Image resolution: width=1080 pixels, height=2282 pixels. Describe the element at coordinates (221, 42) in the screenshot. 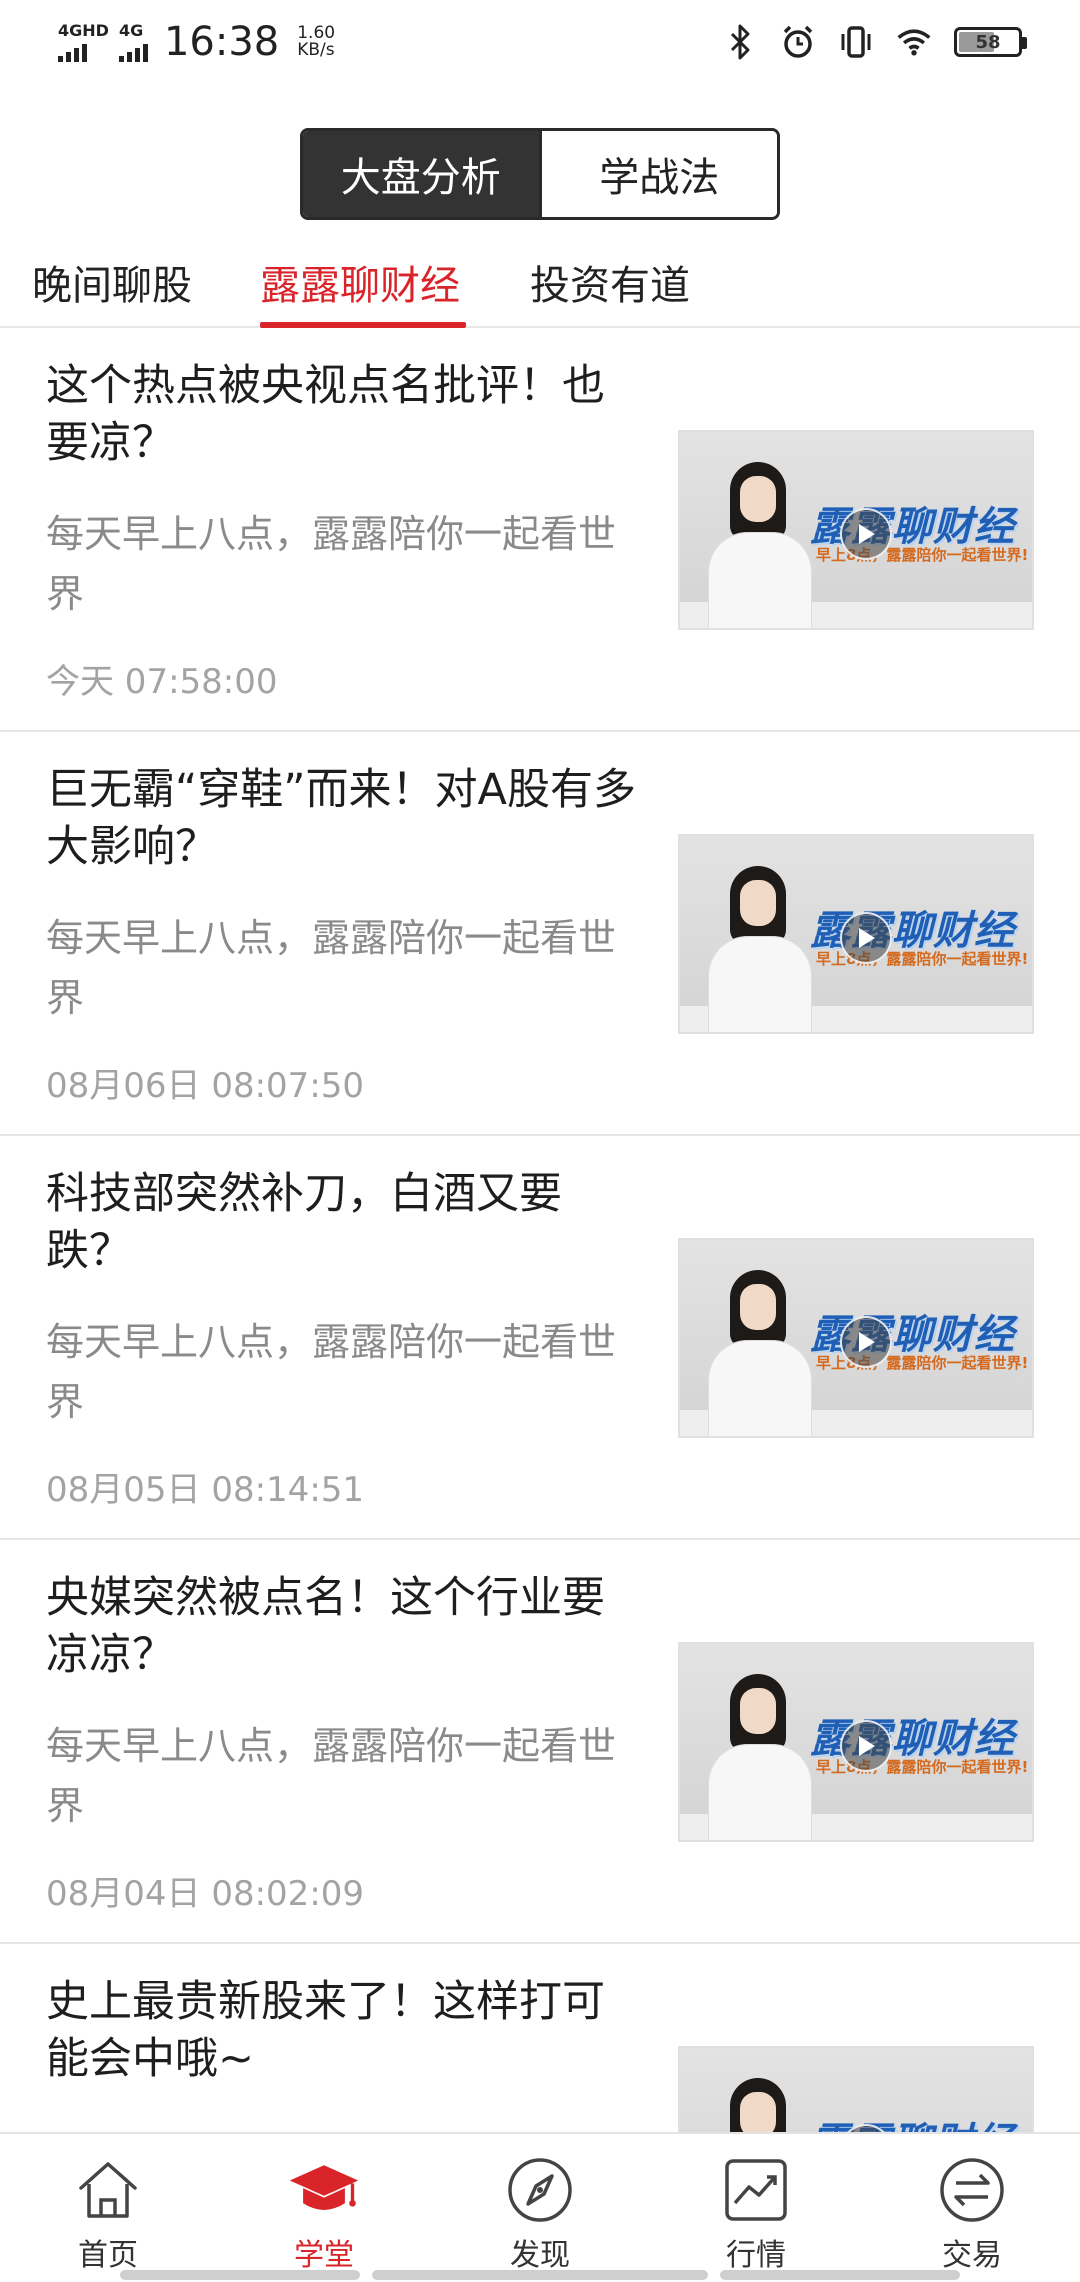

I see `clock: 16:38` at that location.